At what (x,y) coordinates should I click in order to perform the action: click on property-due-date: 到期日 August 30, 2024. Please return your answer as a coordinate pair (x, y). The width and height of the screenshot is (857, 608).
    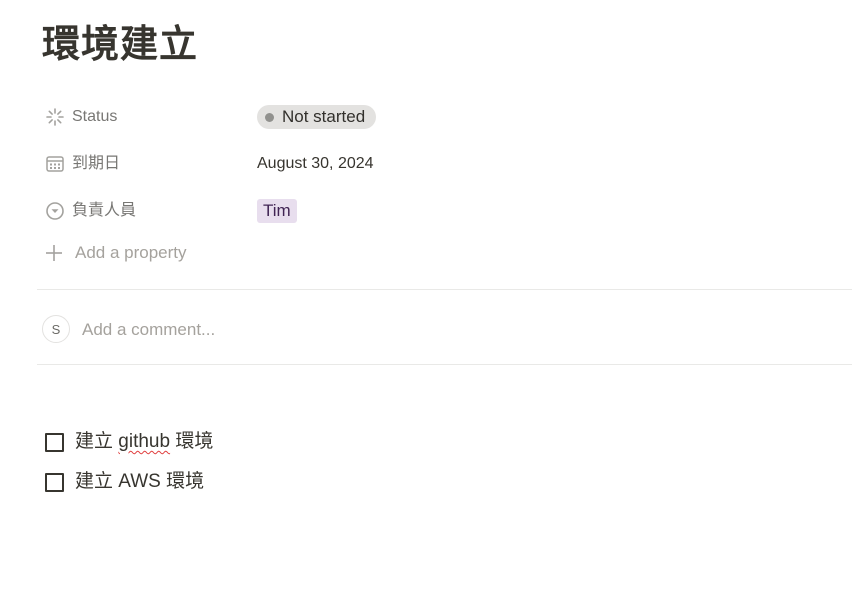
    Looking at the image, I should click on (444, 164).